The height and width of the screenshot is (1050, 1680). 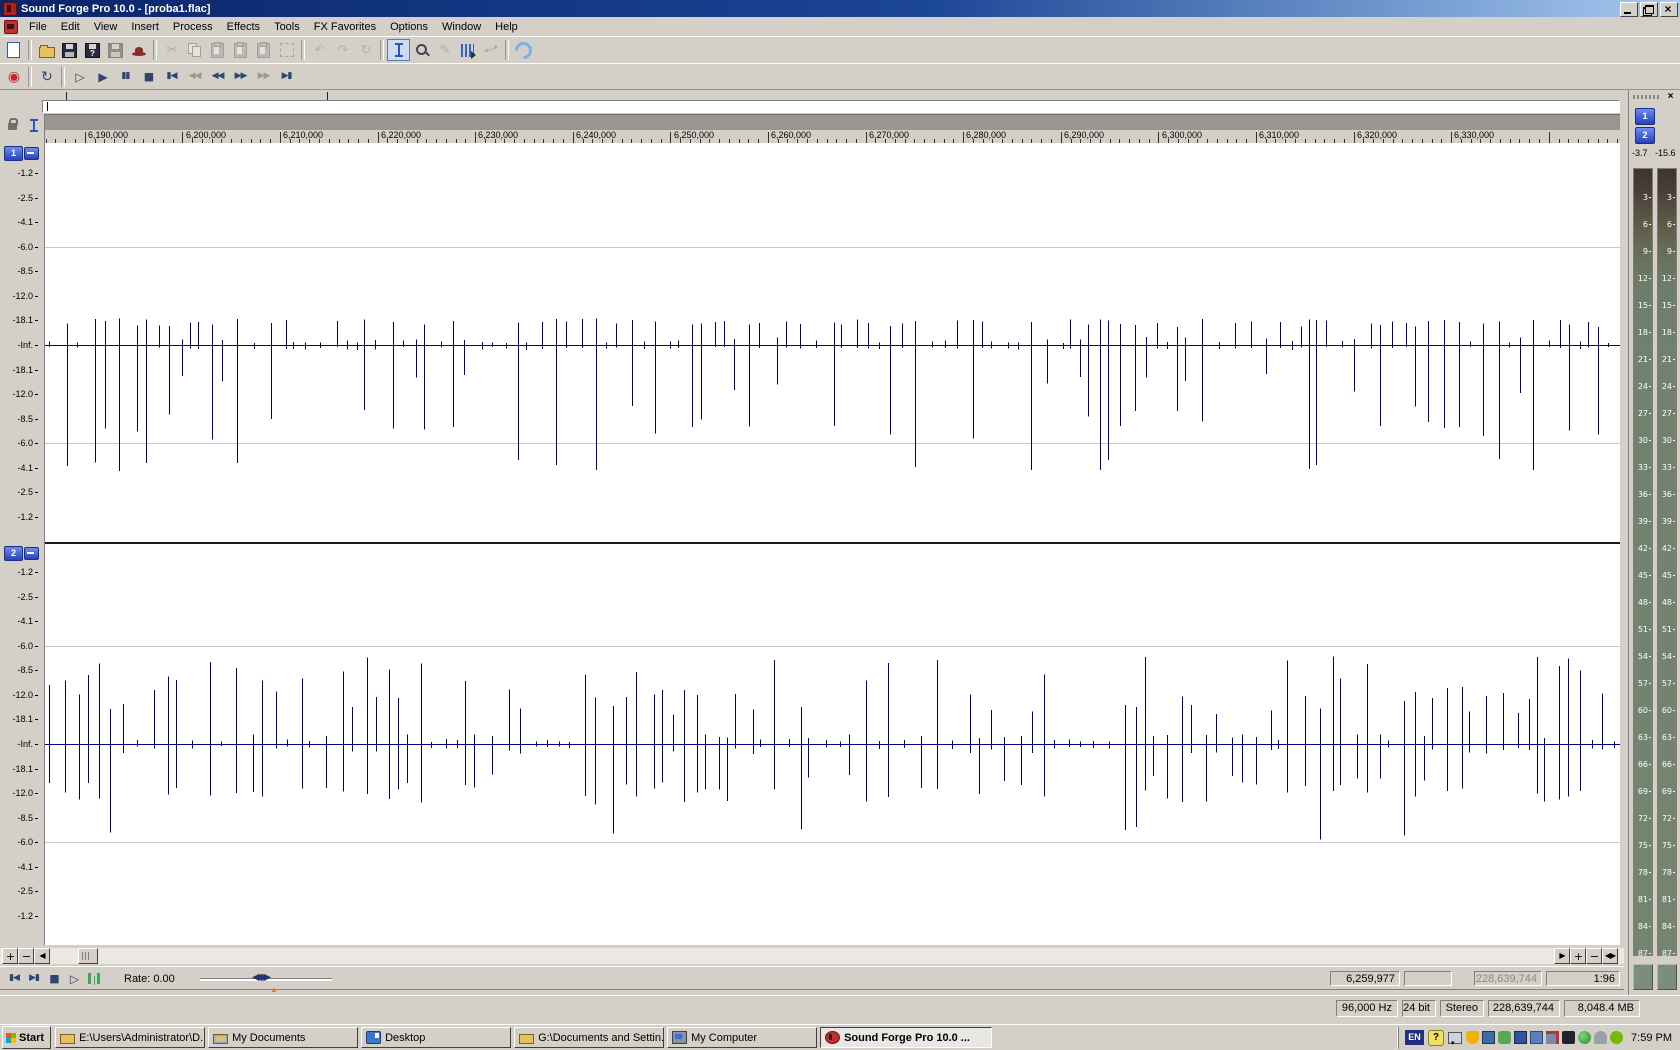 What do you see at coordinates (398, 50) in the screenshot?
I see `edit-tool-button` at bounding box center [398, 50].